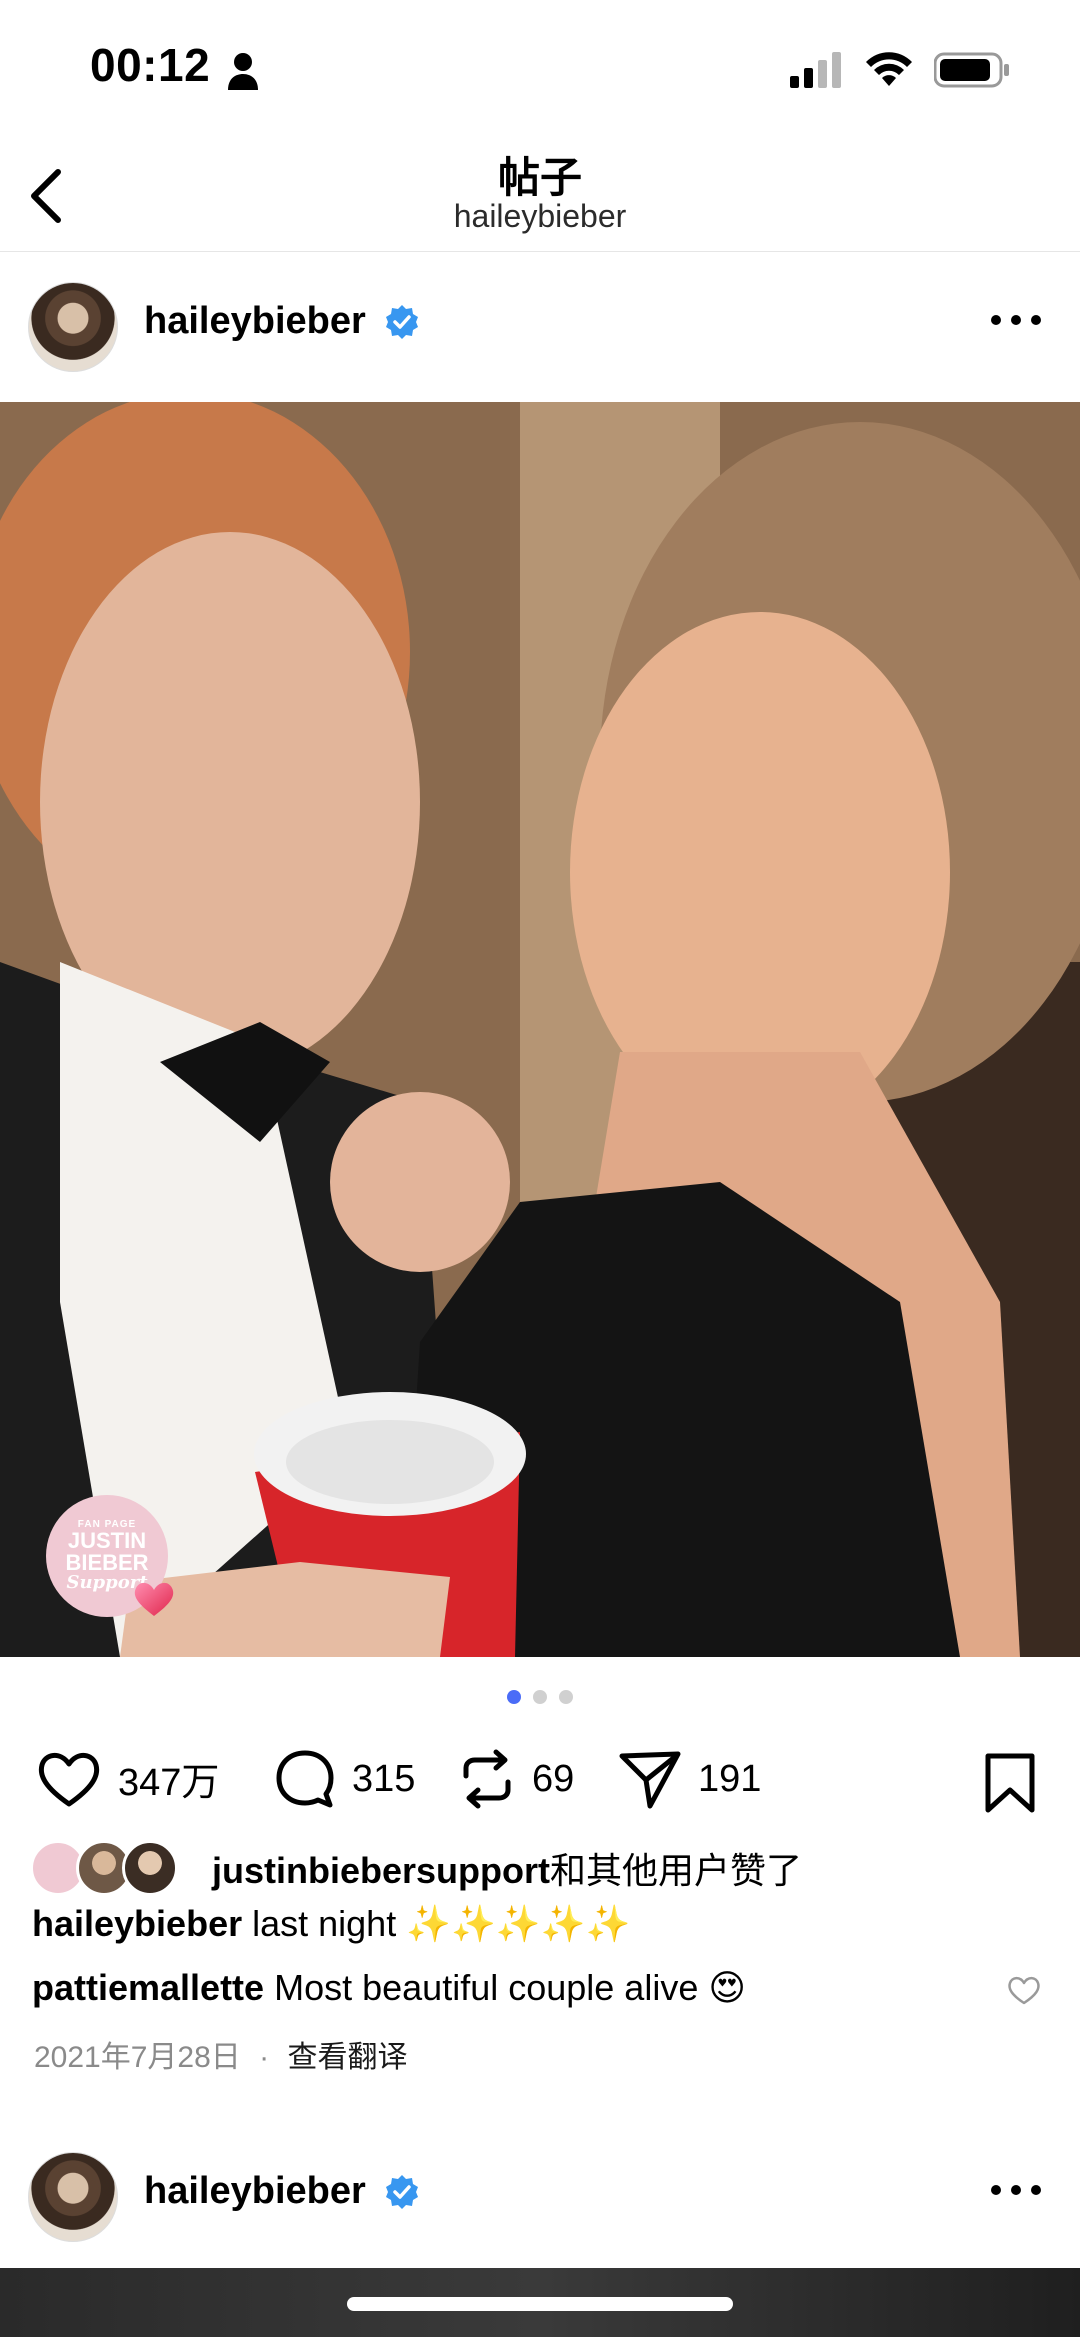 The width and height of the screenshot is (1080, 2337). Describe the element at coordinates (243, 71) in the screenshot. I see `person-icon` at that location.